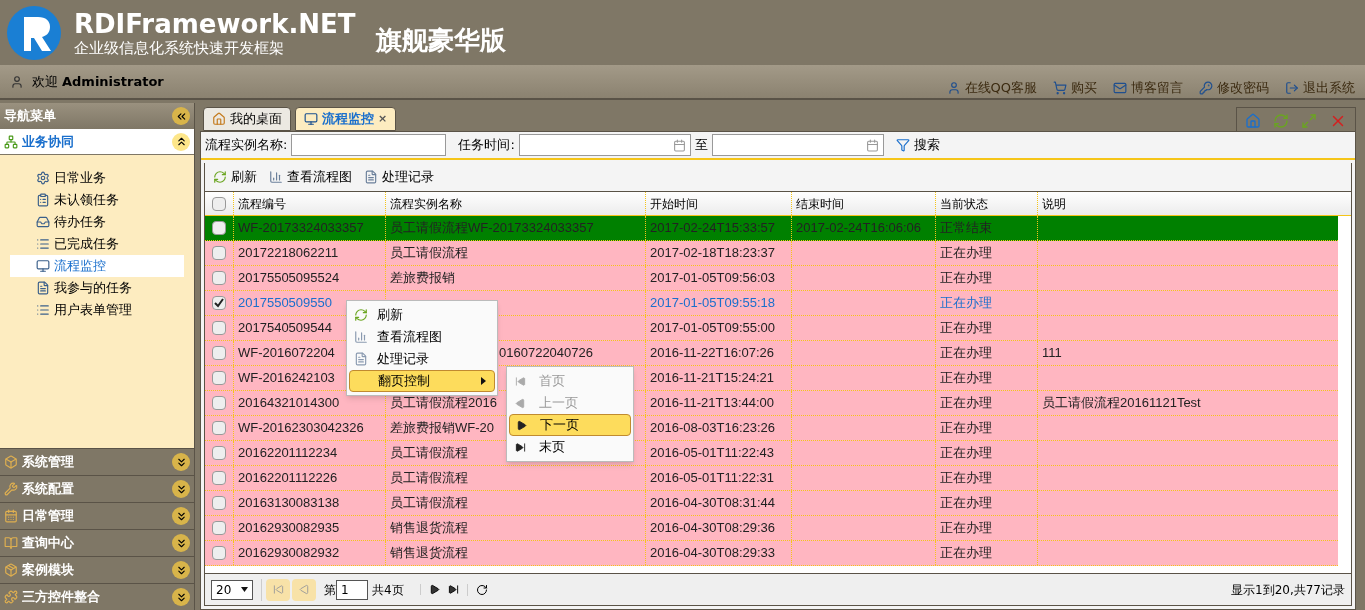 The width and height of the screenshot is (1365, 610). Describe the element at coordinates (966, 228) in the screenshot. I see `table-cell-text: 正常结束` at that location.